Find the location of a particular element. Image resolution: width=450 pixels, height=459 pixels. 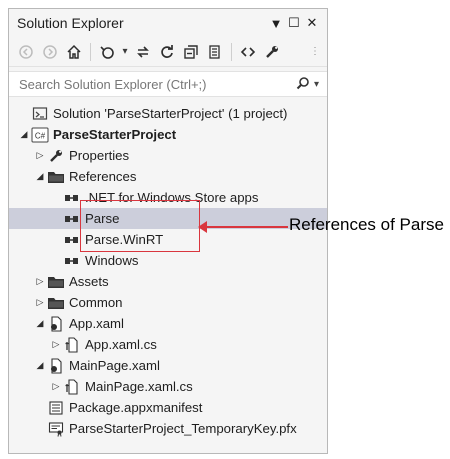

show-all-files-icon is located at coordinates (214, 51).